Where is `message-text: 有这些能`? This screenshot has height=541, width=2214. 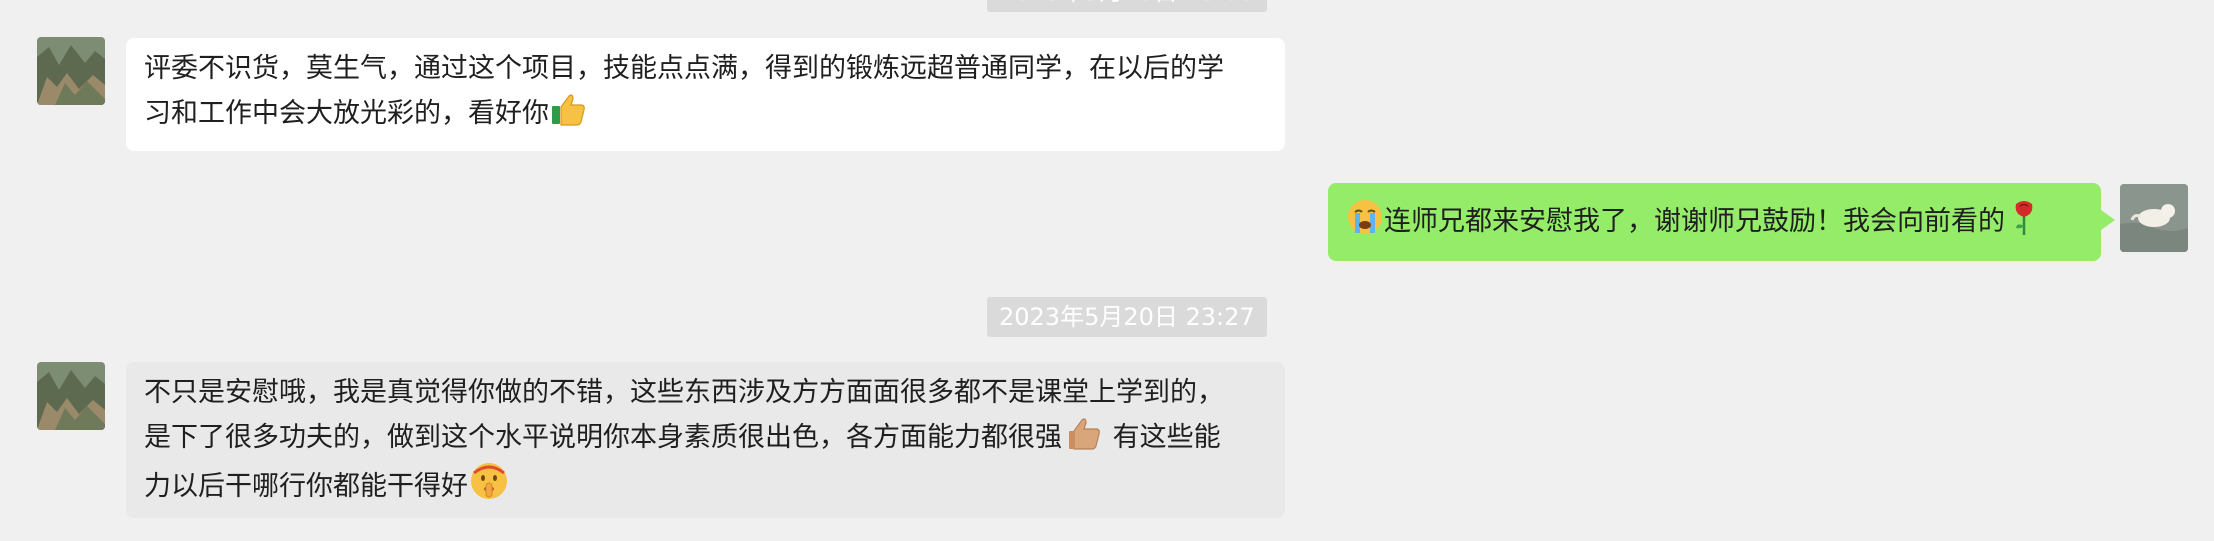 message-text: 有这些能 is located at coordinates (1162, 437).